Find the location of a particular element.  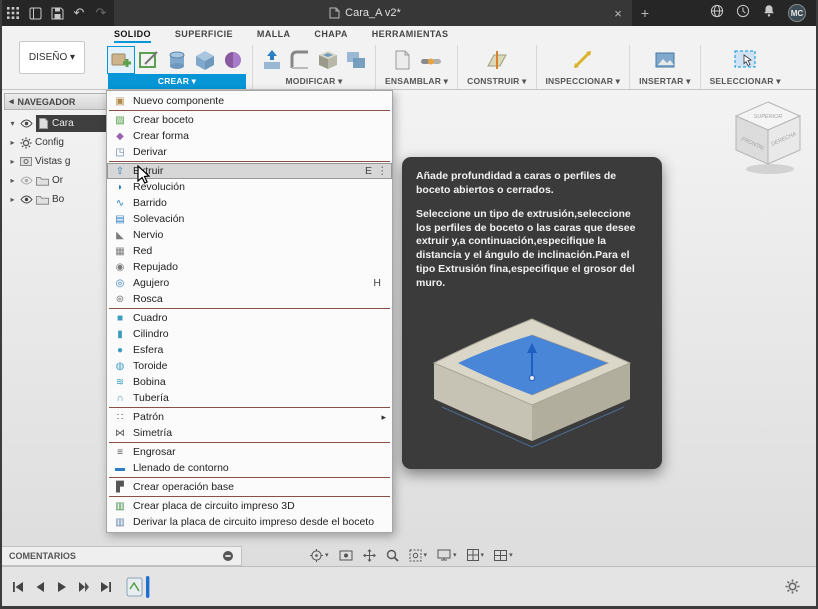

fit-view-icon: ▾ is located at coordinates (418, 555).